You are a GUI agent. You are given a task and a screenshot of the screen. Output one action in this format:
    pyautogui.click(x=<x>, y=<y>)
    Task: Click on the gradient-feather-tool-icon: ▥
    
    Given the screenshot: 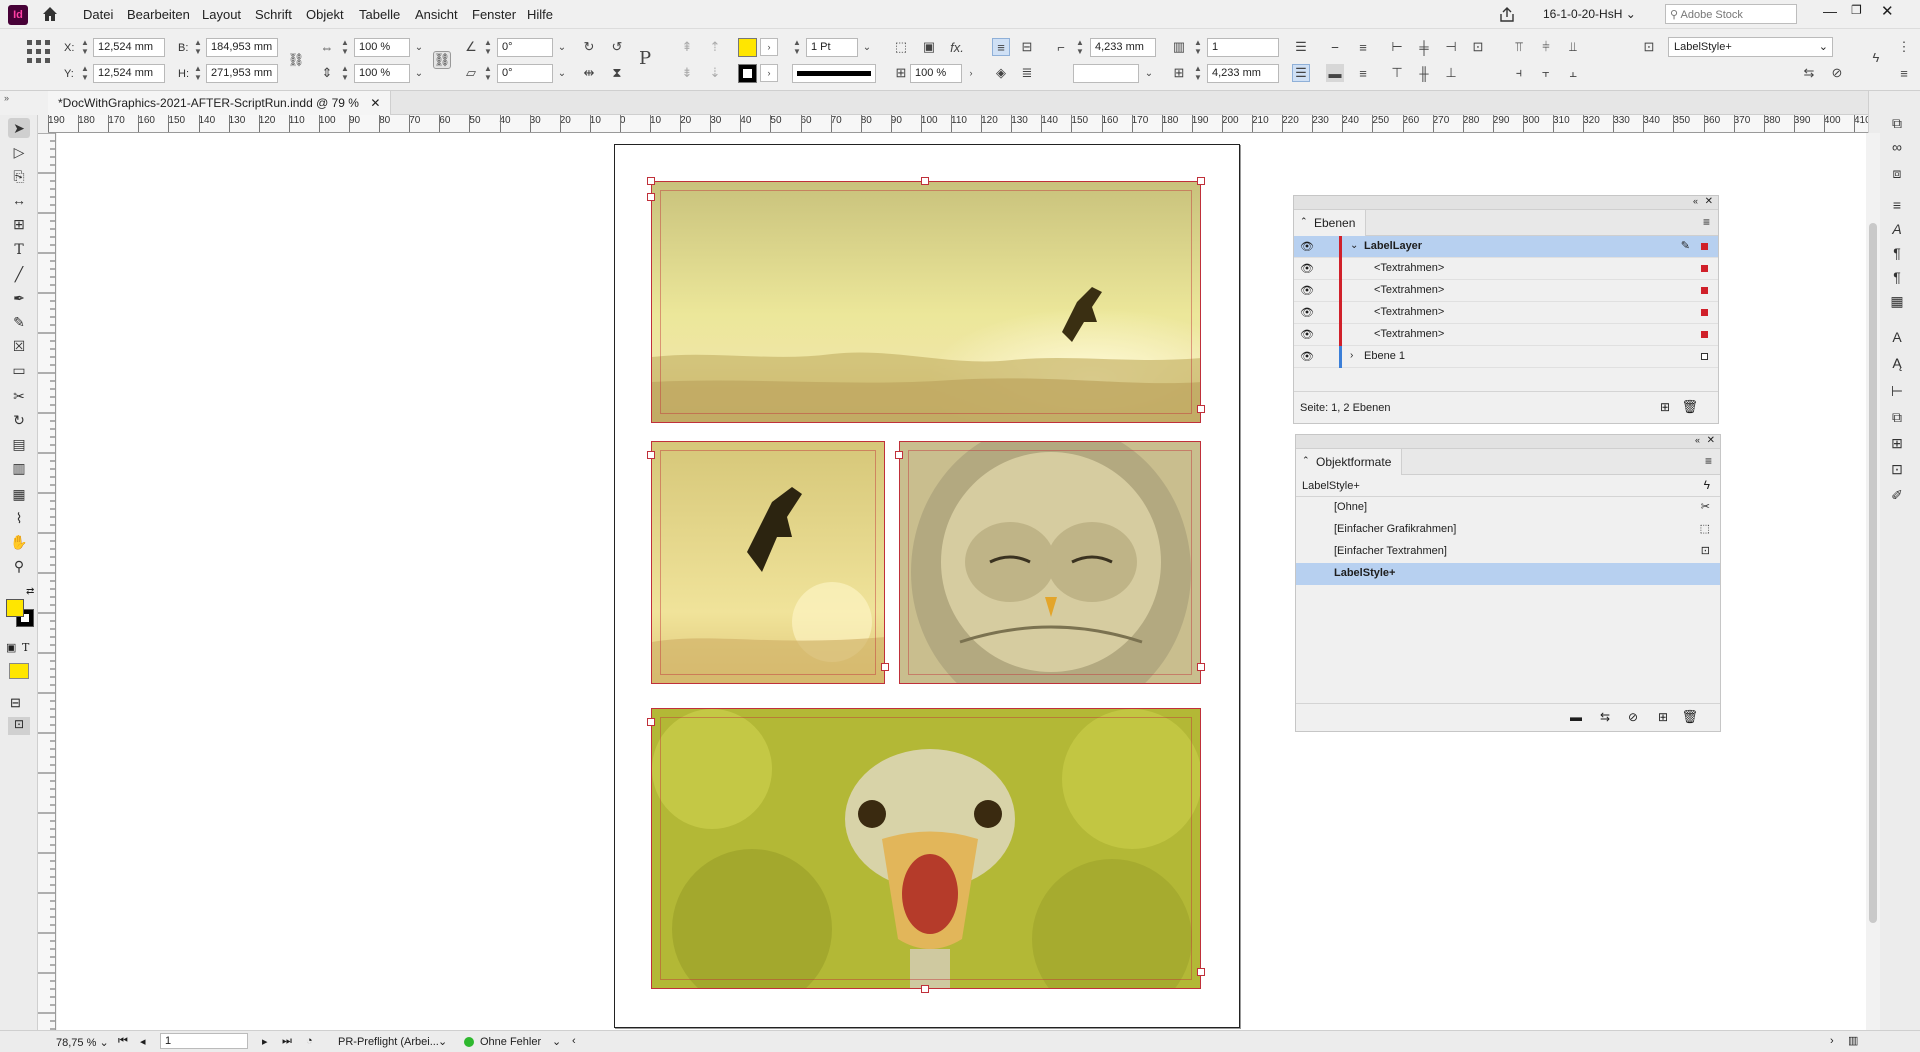 What is the action you would take?
    pyautogui.click(x=19, y=468)
    